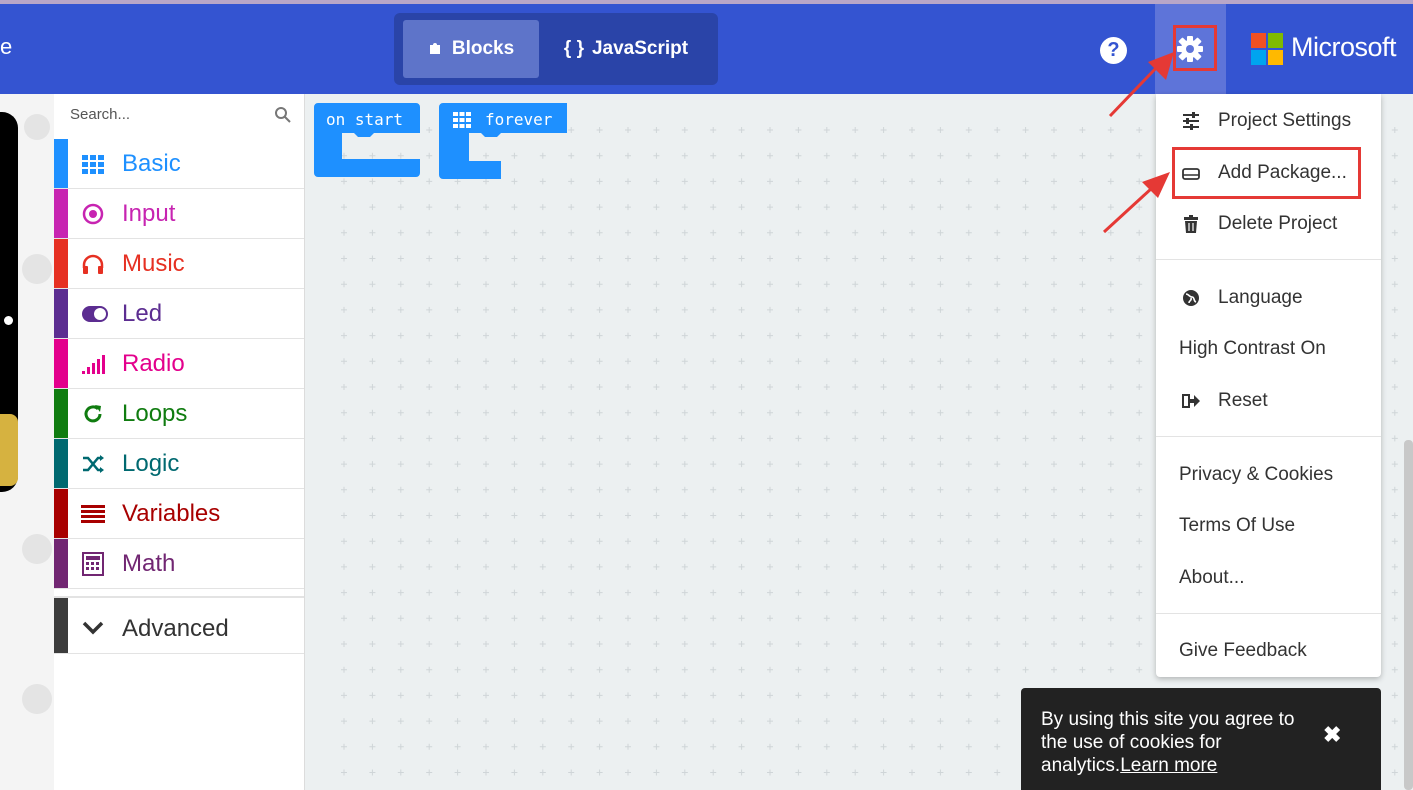 This screenshot has height=790, width=1413. I want to click on menu-item-language: Language, so click(1268, 298).